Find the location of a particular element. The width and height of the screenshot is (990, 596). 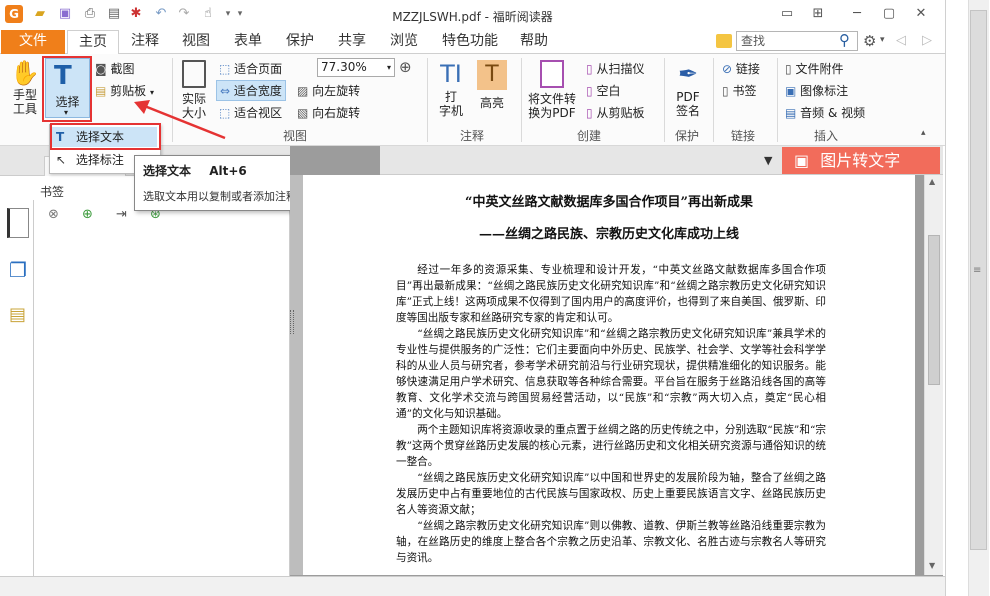

image-icon: ▣ is located at coordinates (791, 91).